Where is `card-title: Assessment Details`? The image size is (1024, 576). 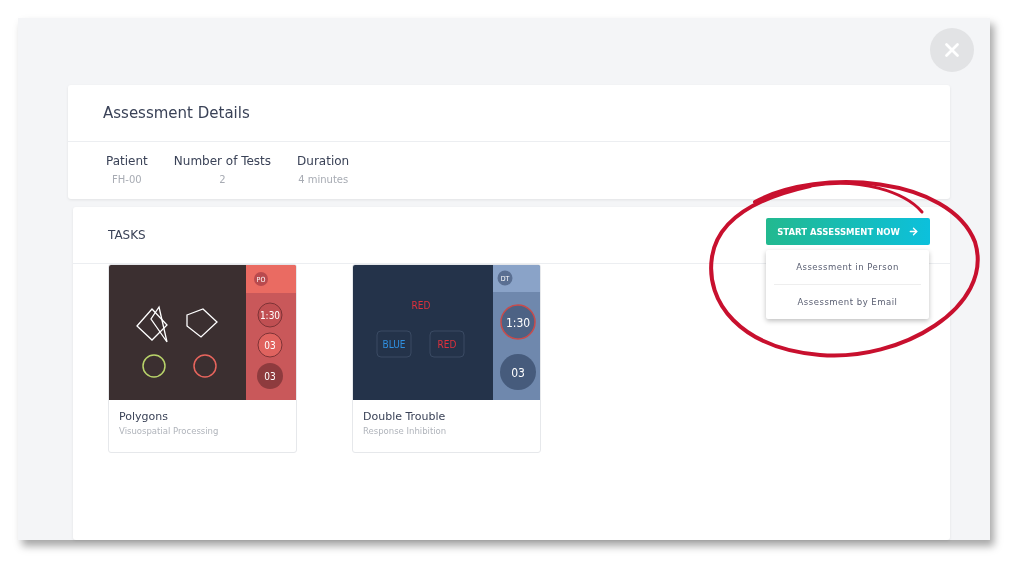
card-title: Assessment Details is located at coordinates (176, 113).